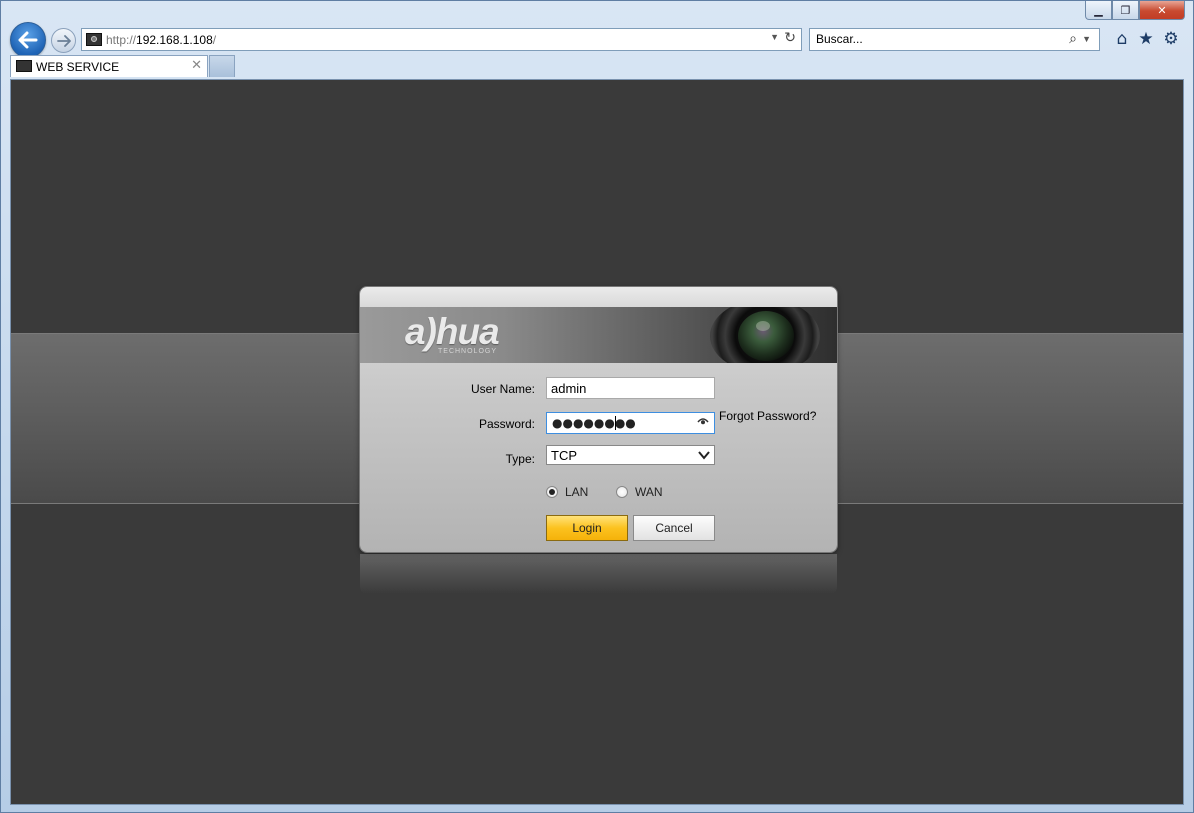  I want to click on radio-lan, so click(552, 492).